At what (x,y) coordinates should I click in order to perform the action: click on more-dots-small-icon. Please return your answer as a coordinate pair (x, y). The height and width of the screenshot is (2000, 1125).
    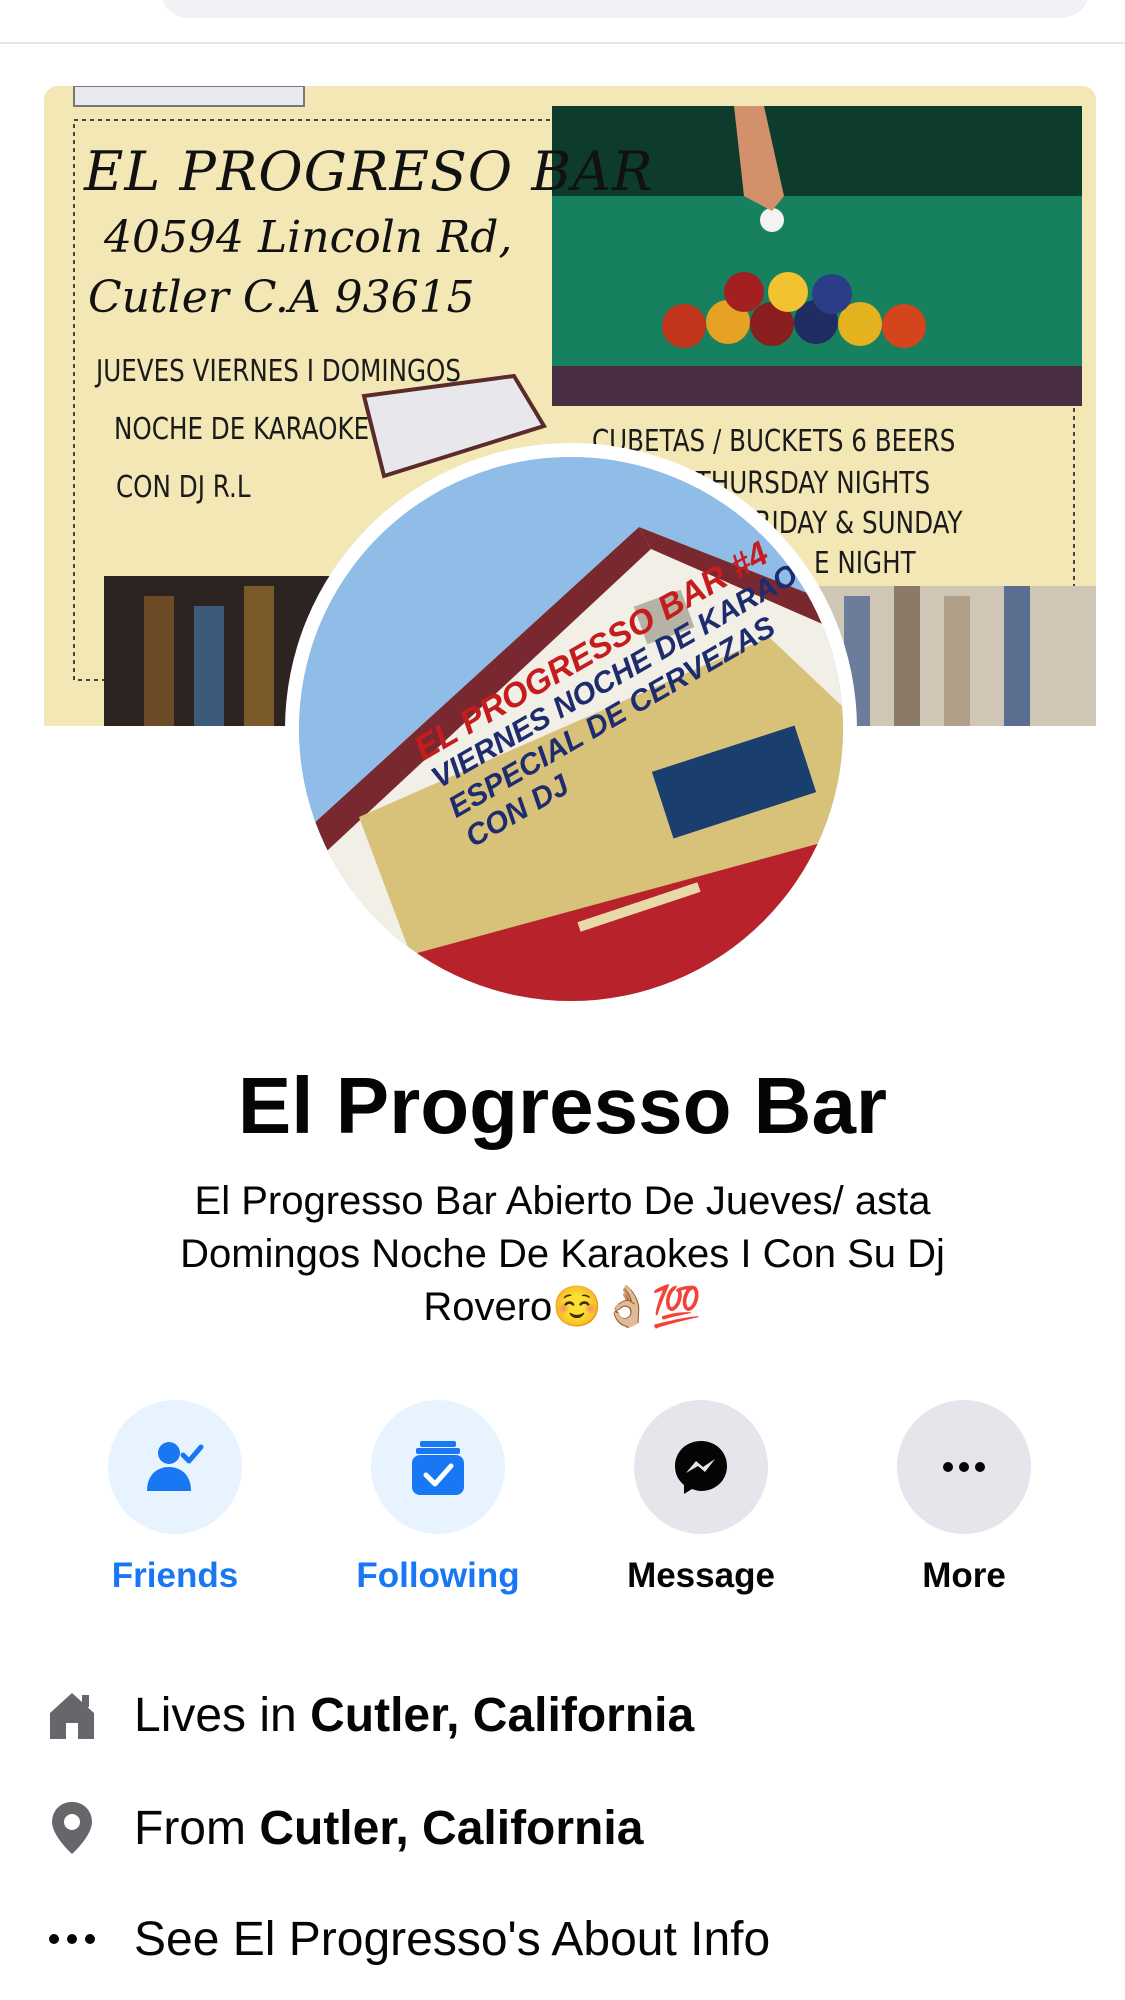
    Looking at the image, I should click on (72, 1939).